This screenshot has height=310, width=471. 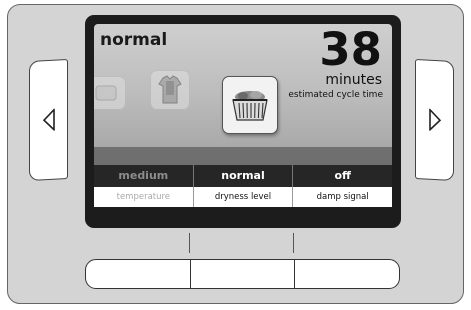 I want to click on laundry-basket-icon, so click(x=250, y=105).